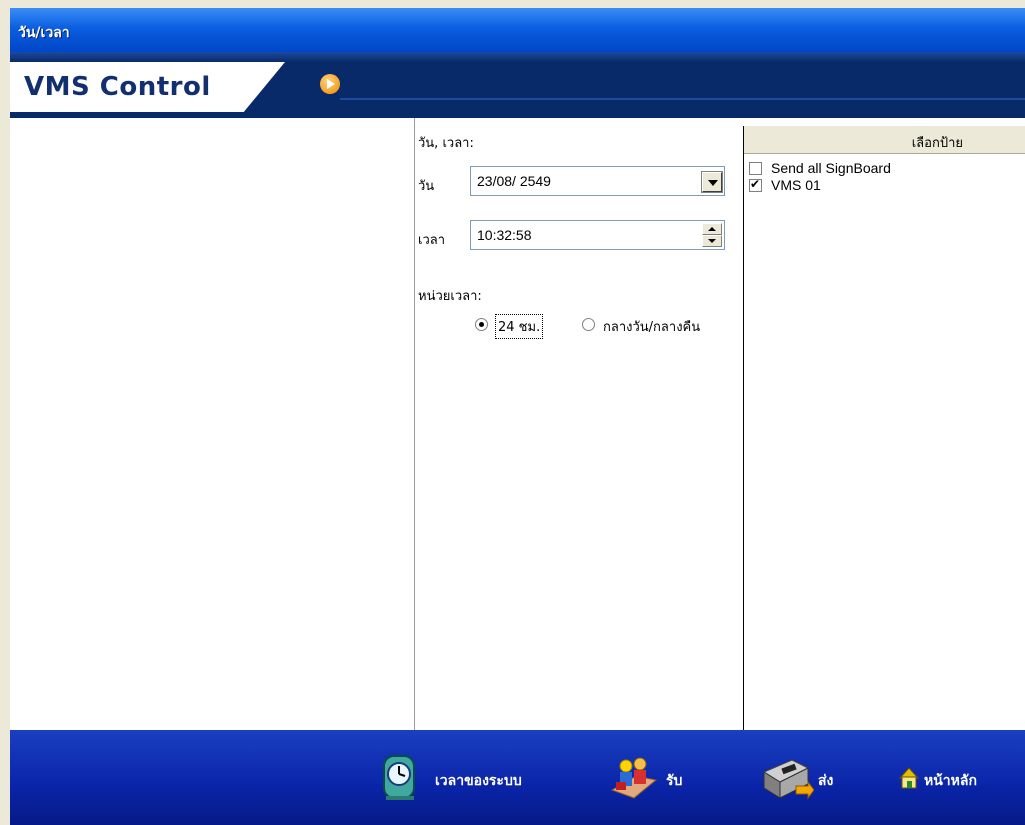 This screenshot has height=825, width=1025. I want to click on signboard-list-header: เลือกป้าย, so click(884, 140).